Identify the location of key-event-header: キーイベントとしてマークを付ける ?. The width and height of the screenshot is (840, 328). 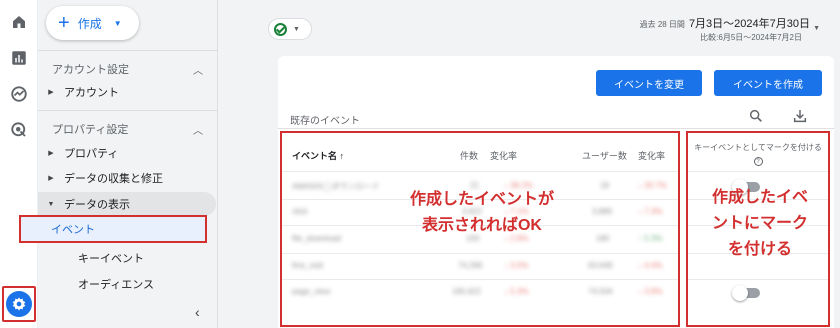
(758, 154).